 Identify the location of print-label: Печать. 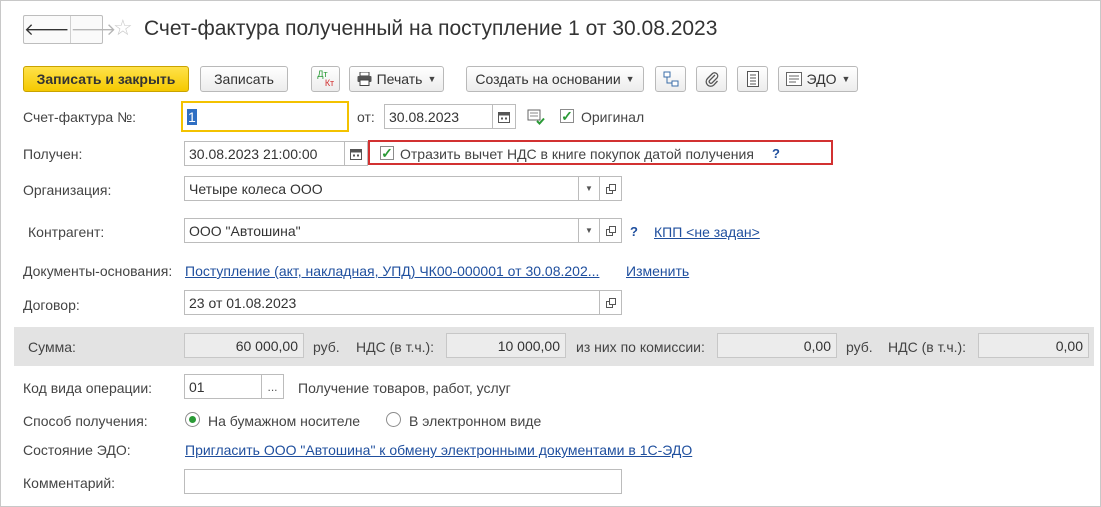
(399, 79).